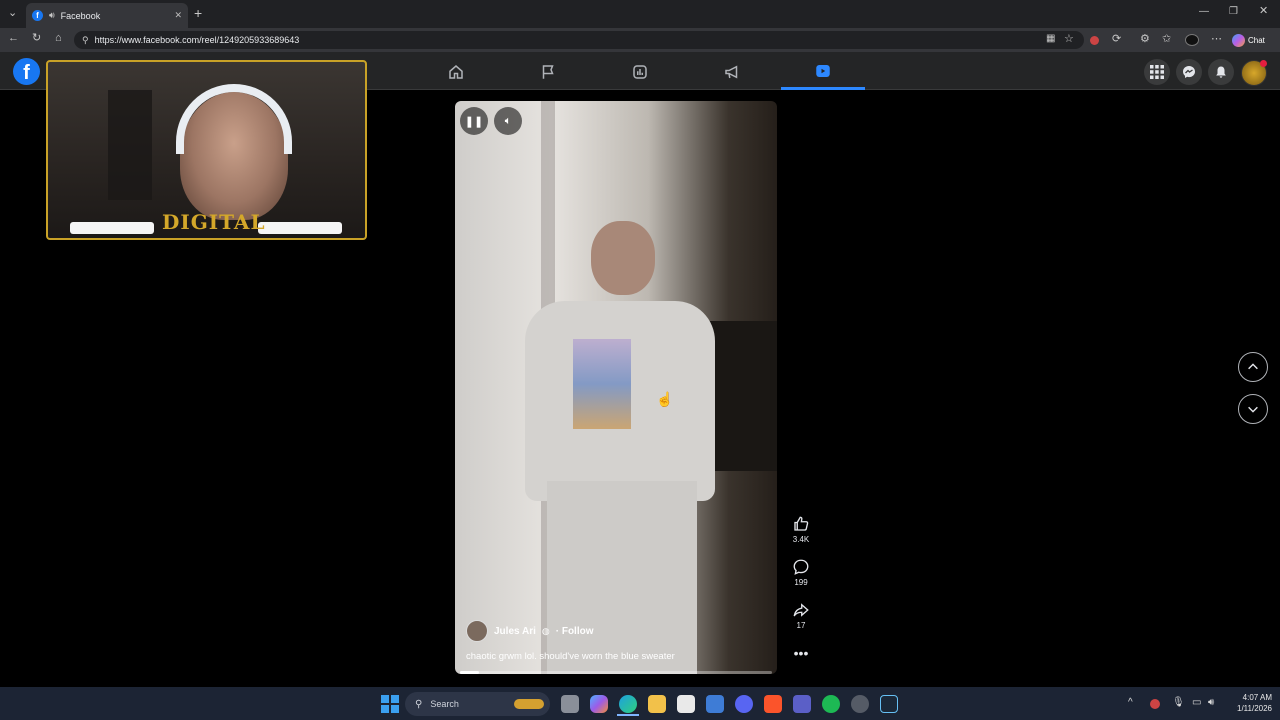 The width and height of the screenshot is (1280, 720). What do you see at coordinates (773, 704) in the screenshot?
I see `brave-icon` at bounding box center [773, 704].